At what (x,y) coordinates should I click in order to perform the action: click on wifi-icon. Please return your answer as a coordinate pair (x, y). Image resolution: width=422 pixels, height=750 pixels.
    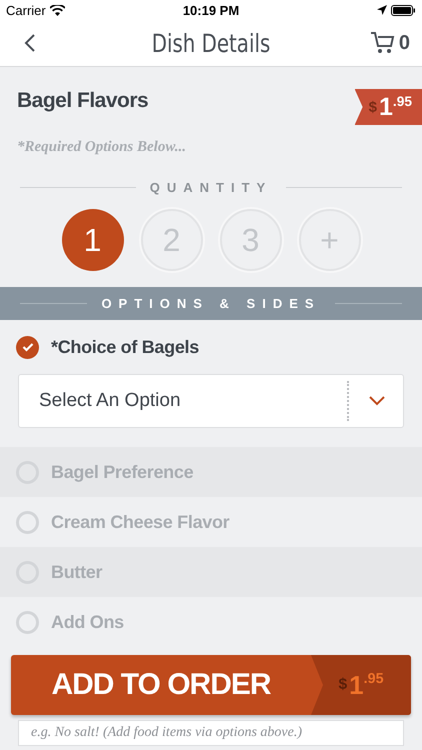
    Looking at the image, I should click on (57, 10).